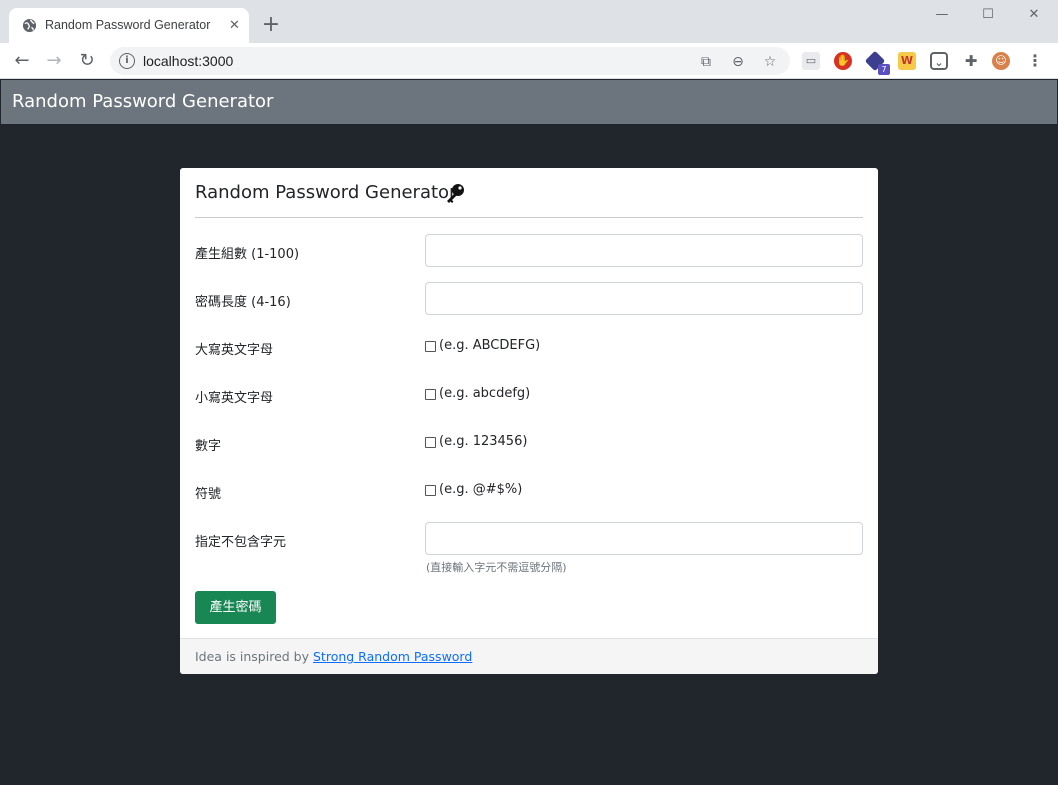 The height and width of the screenshot is (785, 1058). Describe the element at coordinates (644, 250) in the screenshot. I see `count-input` at that location.